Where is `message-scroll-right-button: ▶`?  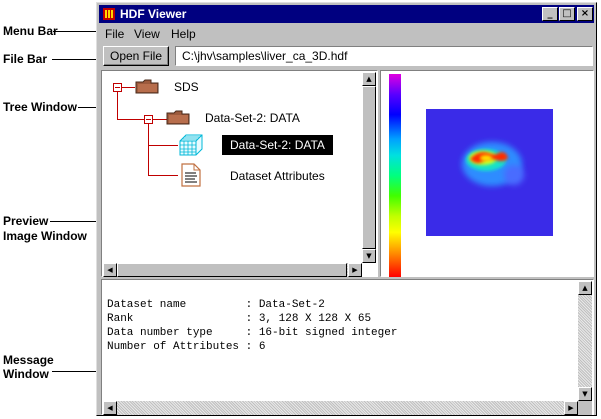
message-scroll-right-button: ▶ is located at coordinates (571, 408).